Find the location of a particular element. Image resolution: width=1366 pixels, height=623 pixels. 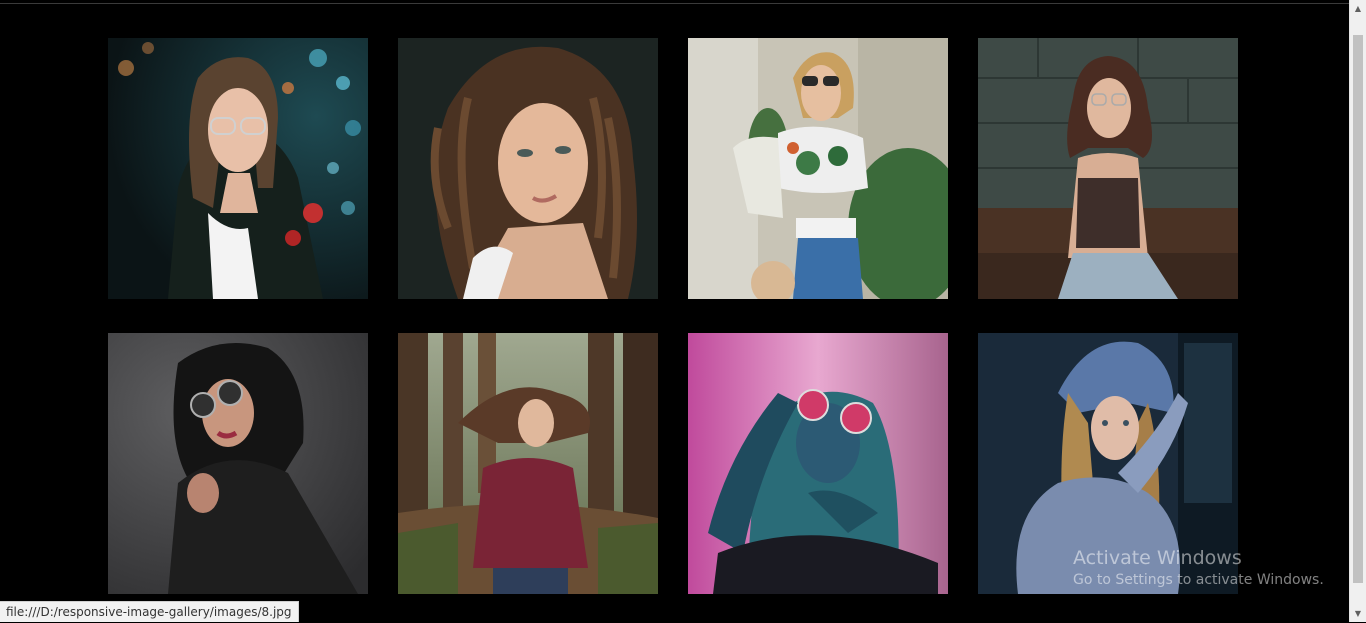

vertical-scrollbar: ▲ ▼ is located at coordinates (1357, 311).